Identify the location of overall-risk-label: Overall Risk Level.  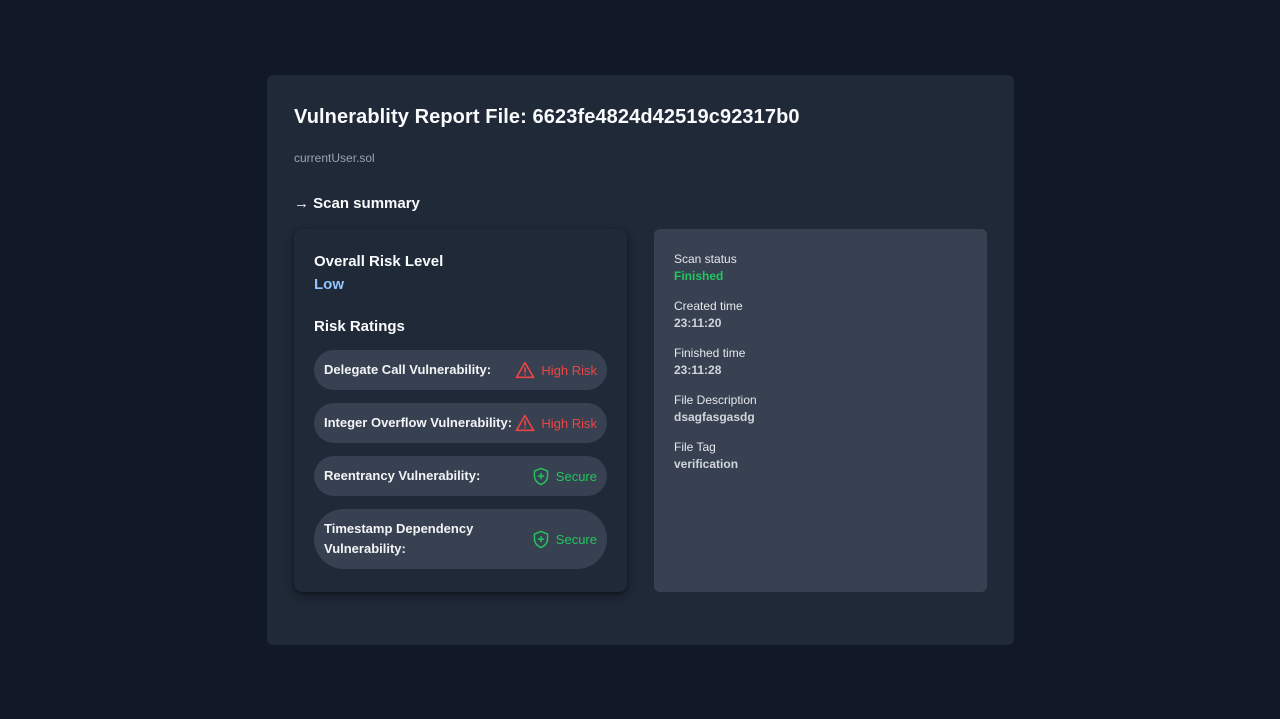
(379, 261).